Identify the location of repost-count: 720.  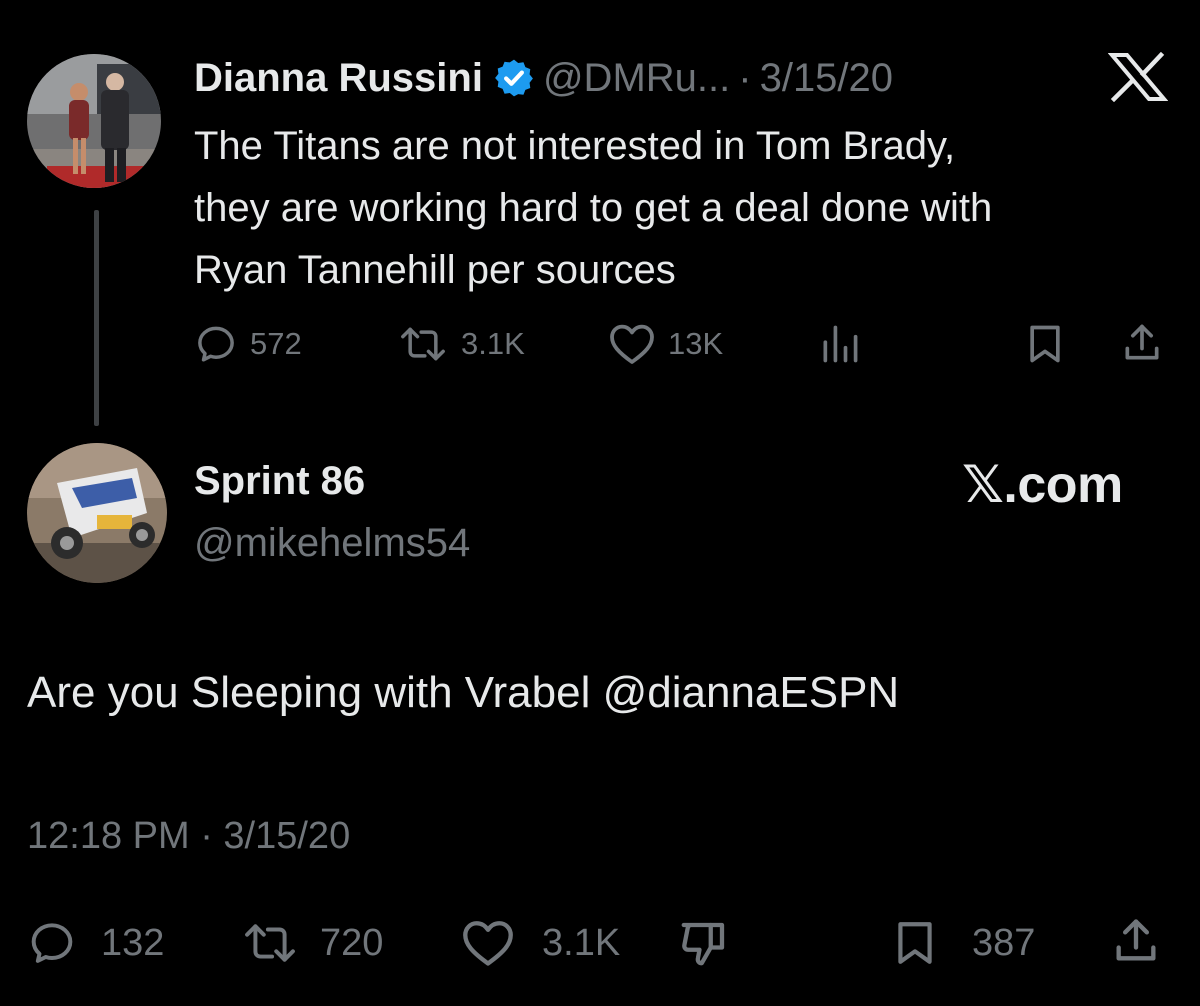
(352, 942).